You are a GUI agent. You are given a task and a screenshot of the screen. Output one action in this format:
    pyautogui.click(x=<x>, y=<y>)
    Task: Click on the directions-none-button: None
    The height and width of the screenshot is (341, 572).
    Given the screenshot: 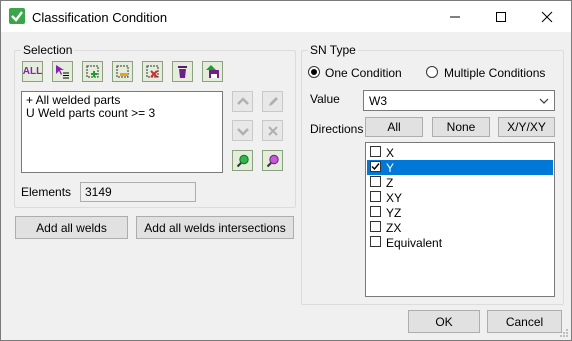 What is the action you would take?
    pyautogui.click(x=461, y=127)
    